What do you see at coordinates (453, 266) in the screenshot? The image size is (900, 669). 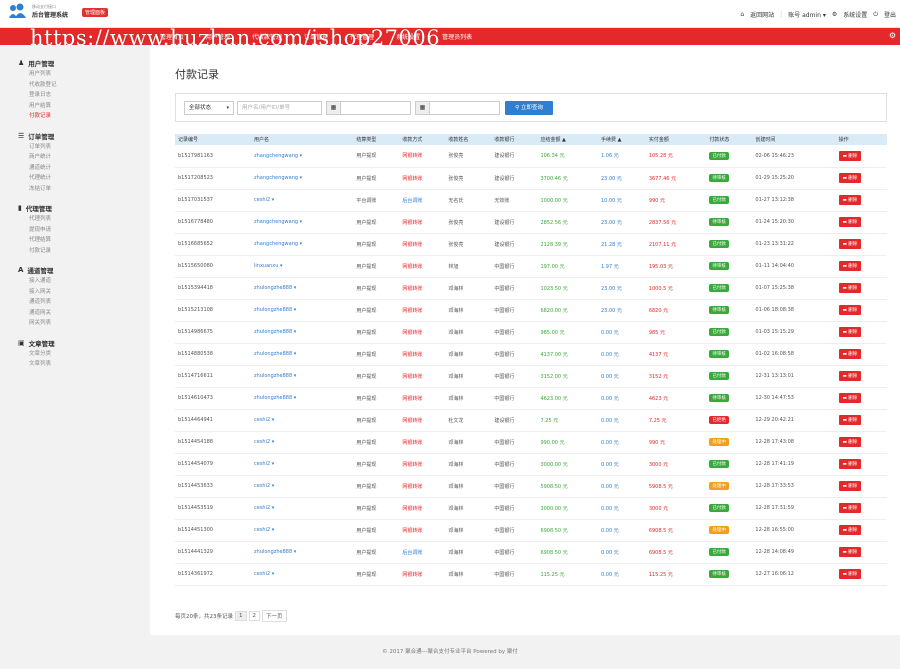 I see `cell-name: 林旭` at bounding box center [453, 266].